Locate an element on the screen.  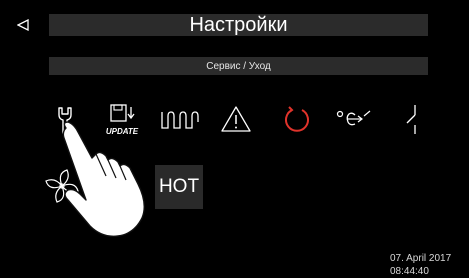
pointing-hand-icon is located at coordinates (107, 181).